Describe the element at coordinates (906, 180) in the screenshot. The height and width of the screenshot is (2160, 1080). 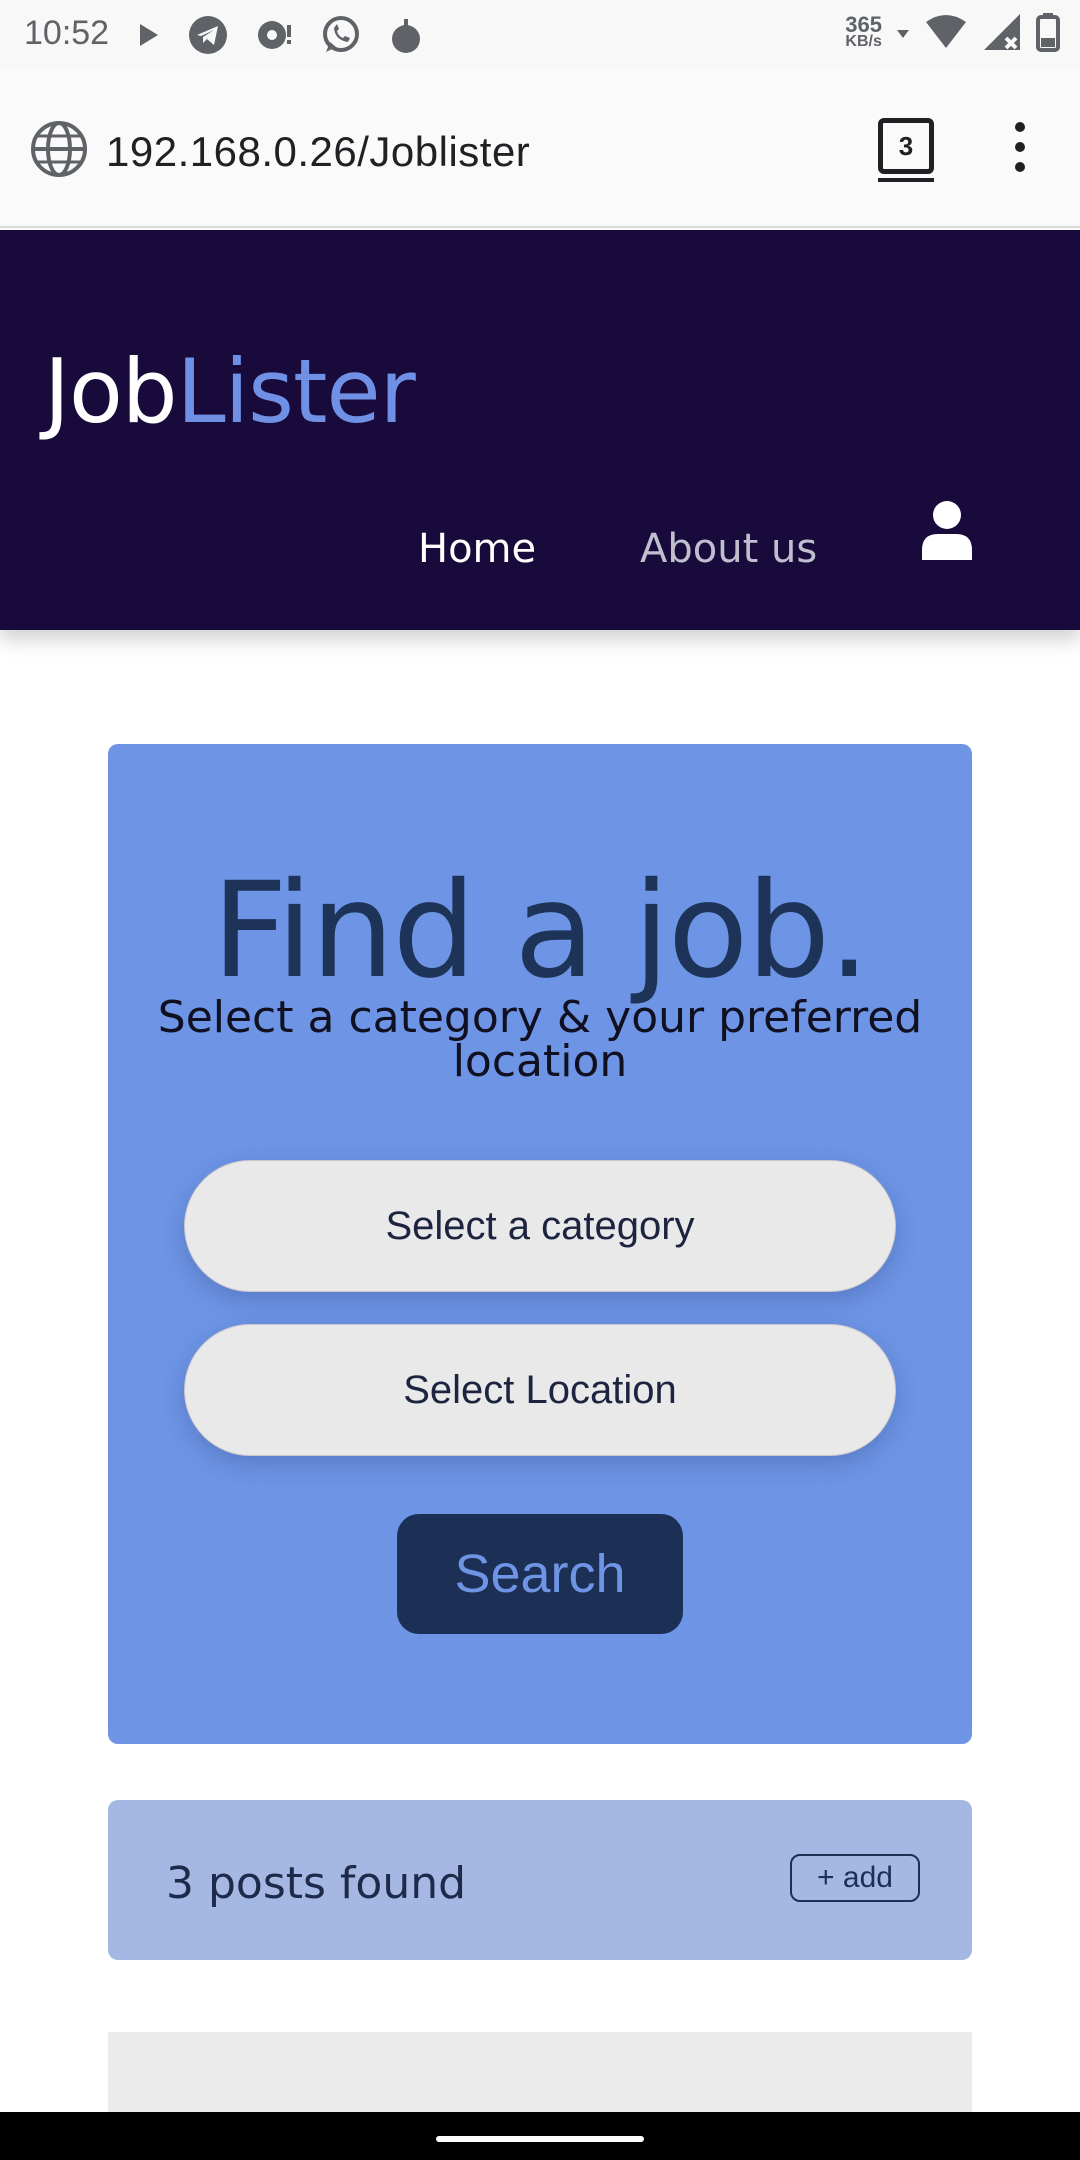
I see `tab-switcher-underline` at that location.